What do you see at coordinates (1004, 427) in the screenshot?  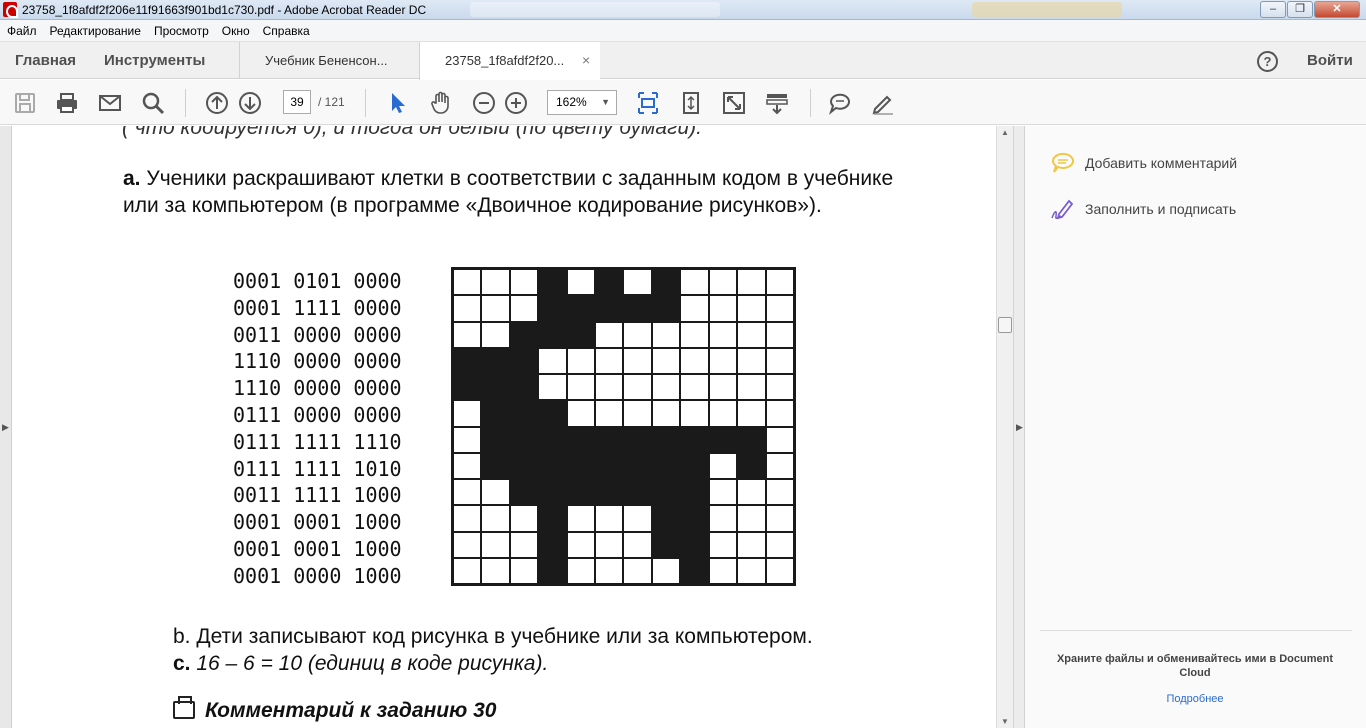 I see `vertical-scrollbar: ▲ ▼` at bounding box center [1004, 427].